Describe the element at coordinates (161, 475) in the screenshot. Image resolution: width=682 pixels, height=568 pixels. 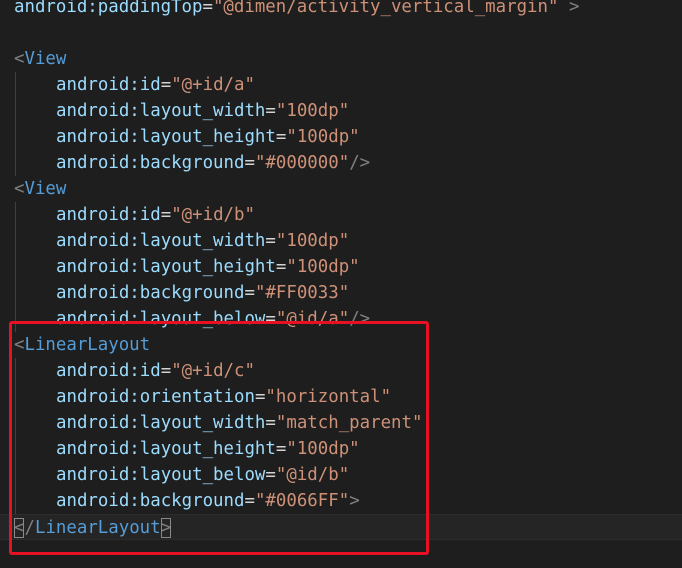
I see `token-attr: android:layout_below` at that location.